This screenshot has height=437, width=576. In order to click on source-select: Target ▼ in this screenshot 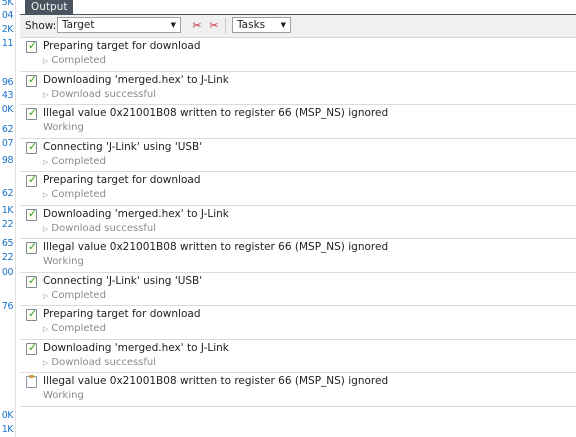, I will do `click(119, 25)`.